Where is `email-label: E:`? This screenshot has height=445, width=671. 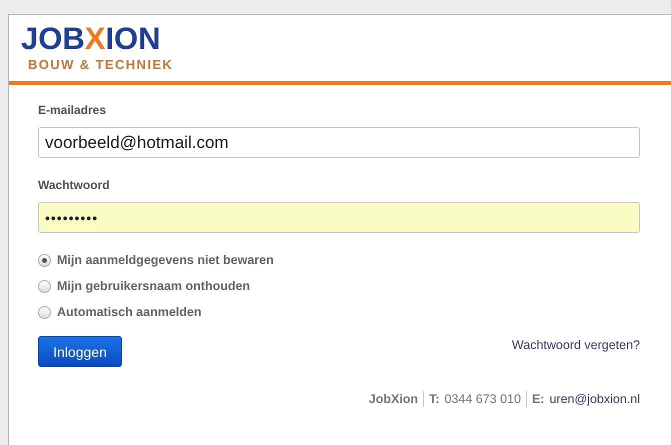 email-label: E: is located at coordinates (538, 399).